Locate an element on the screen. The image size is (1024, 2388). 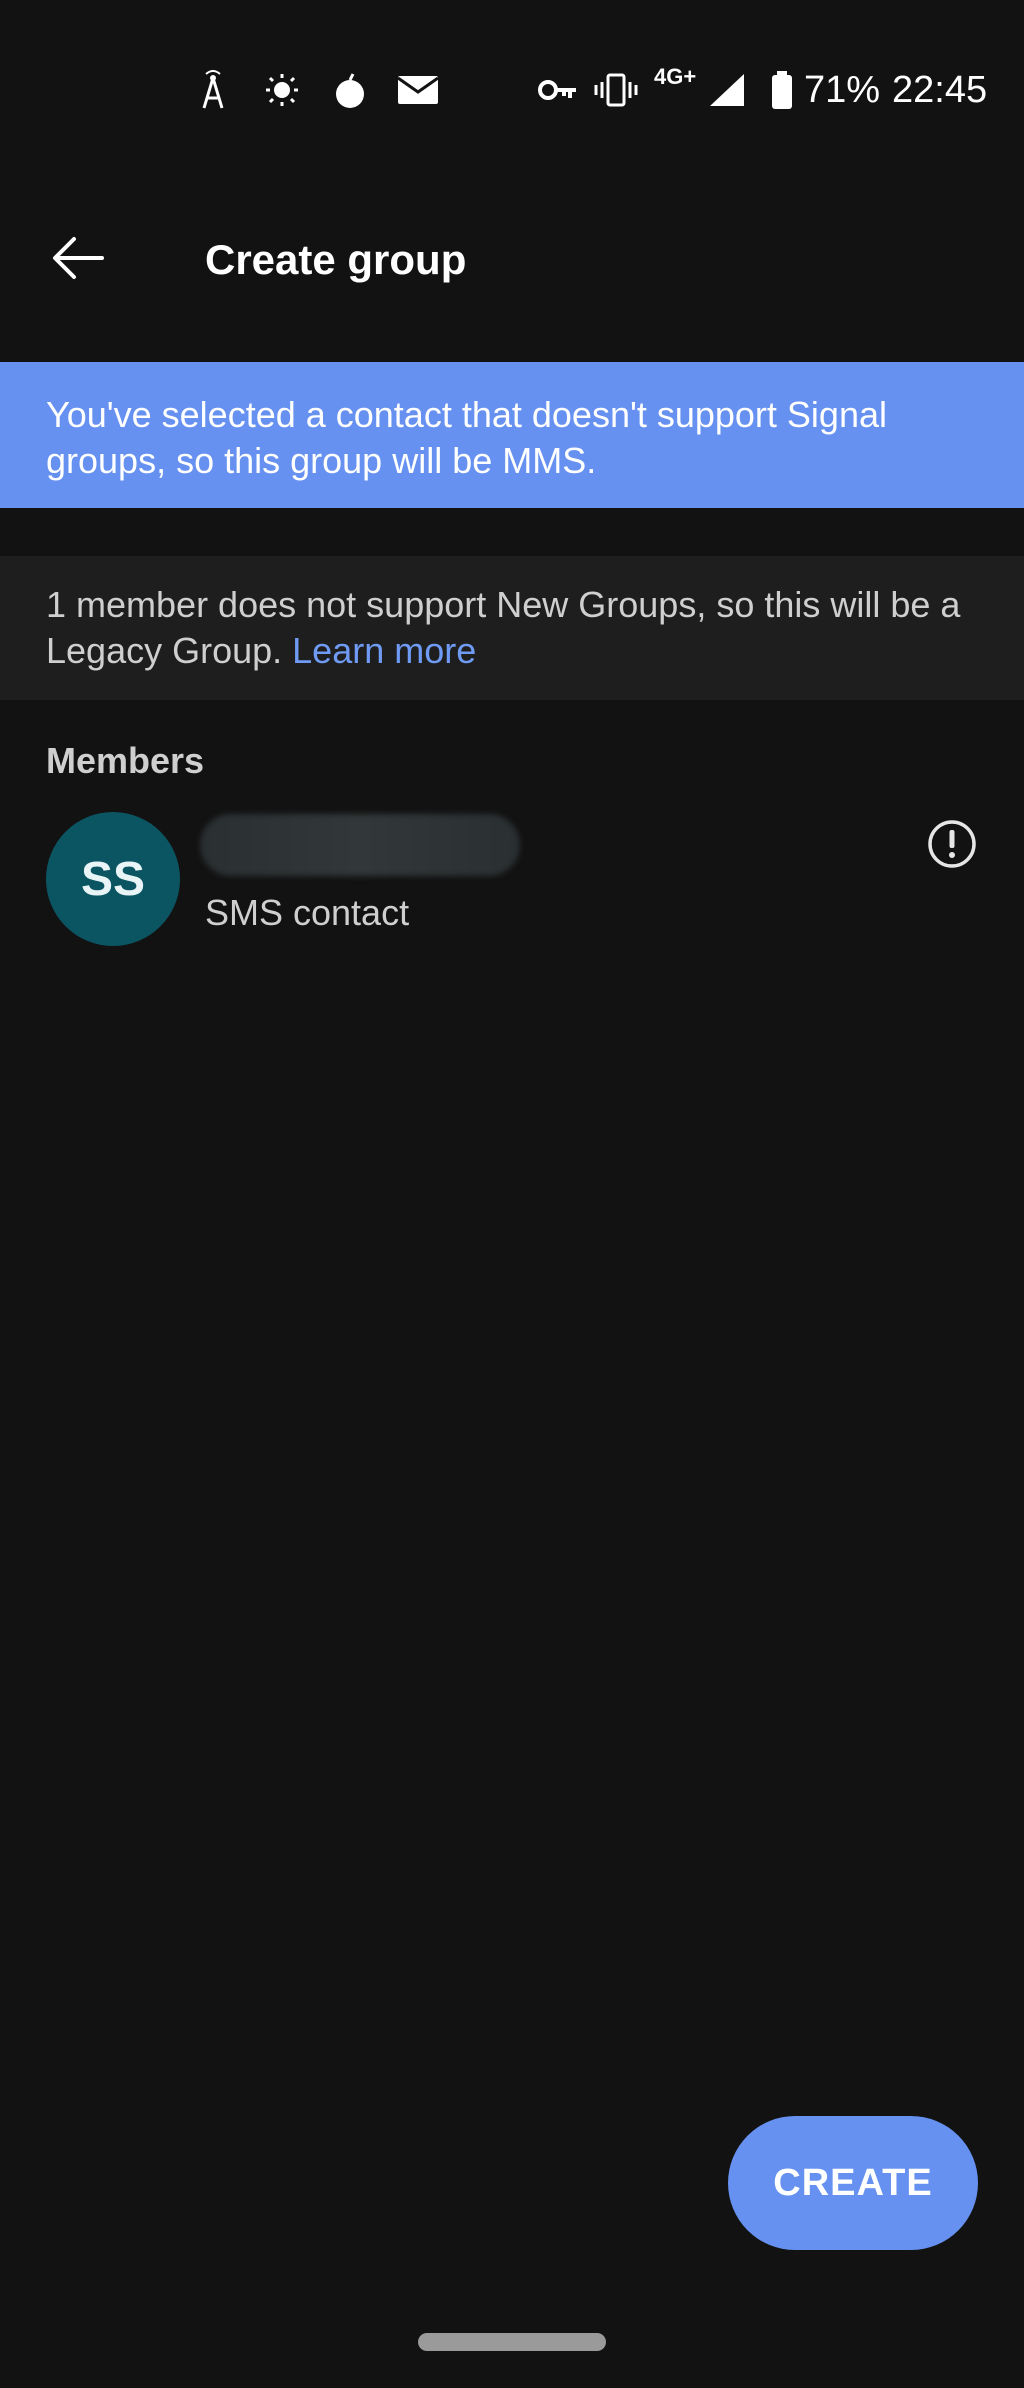
battery-icon is located at coordinates (782, 90).